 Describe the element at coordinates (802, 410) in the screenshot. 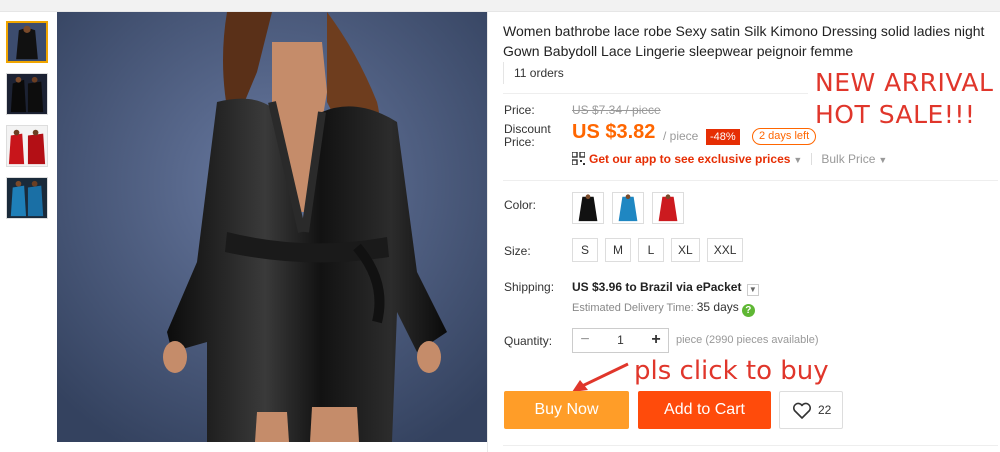

I see `heart-icon` at that location.